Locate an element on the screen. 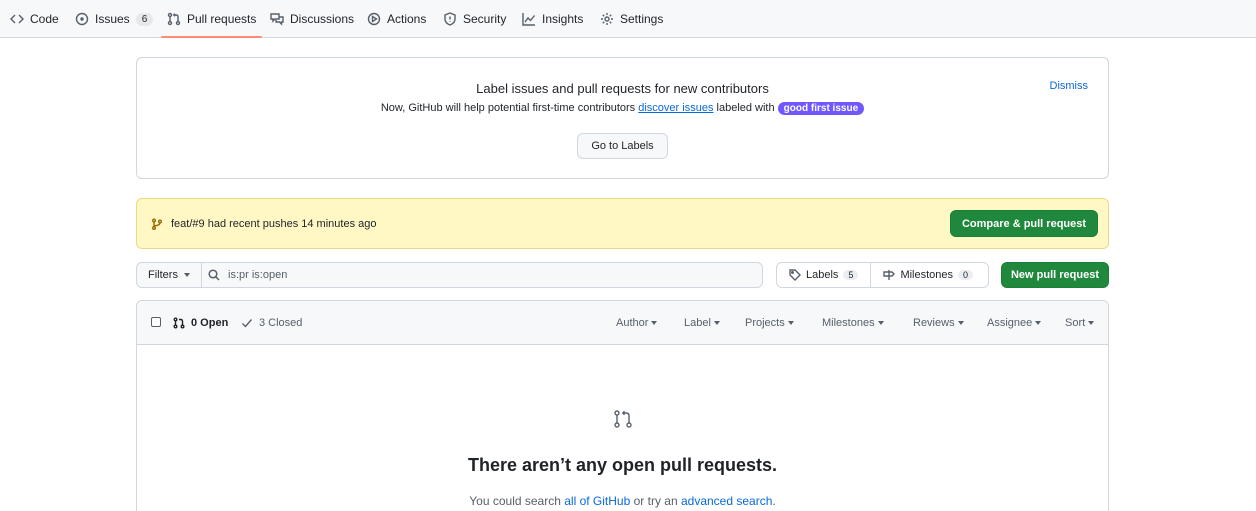 This screenshot has height=511, width=1256. tab-insights-label: Insights is located at coordinates (563, 19).